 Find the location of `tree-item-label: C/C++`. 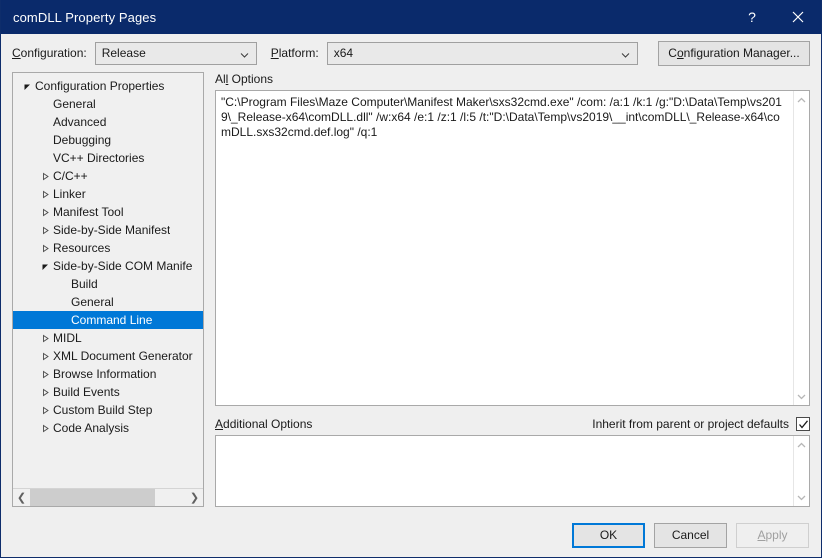

tree-item-label: C/C++ is located at coordinates (70, 176).